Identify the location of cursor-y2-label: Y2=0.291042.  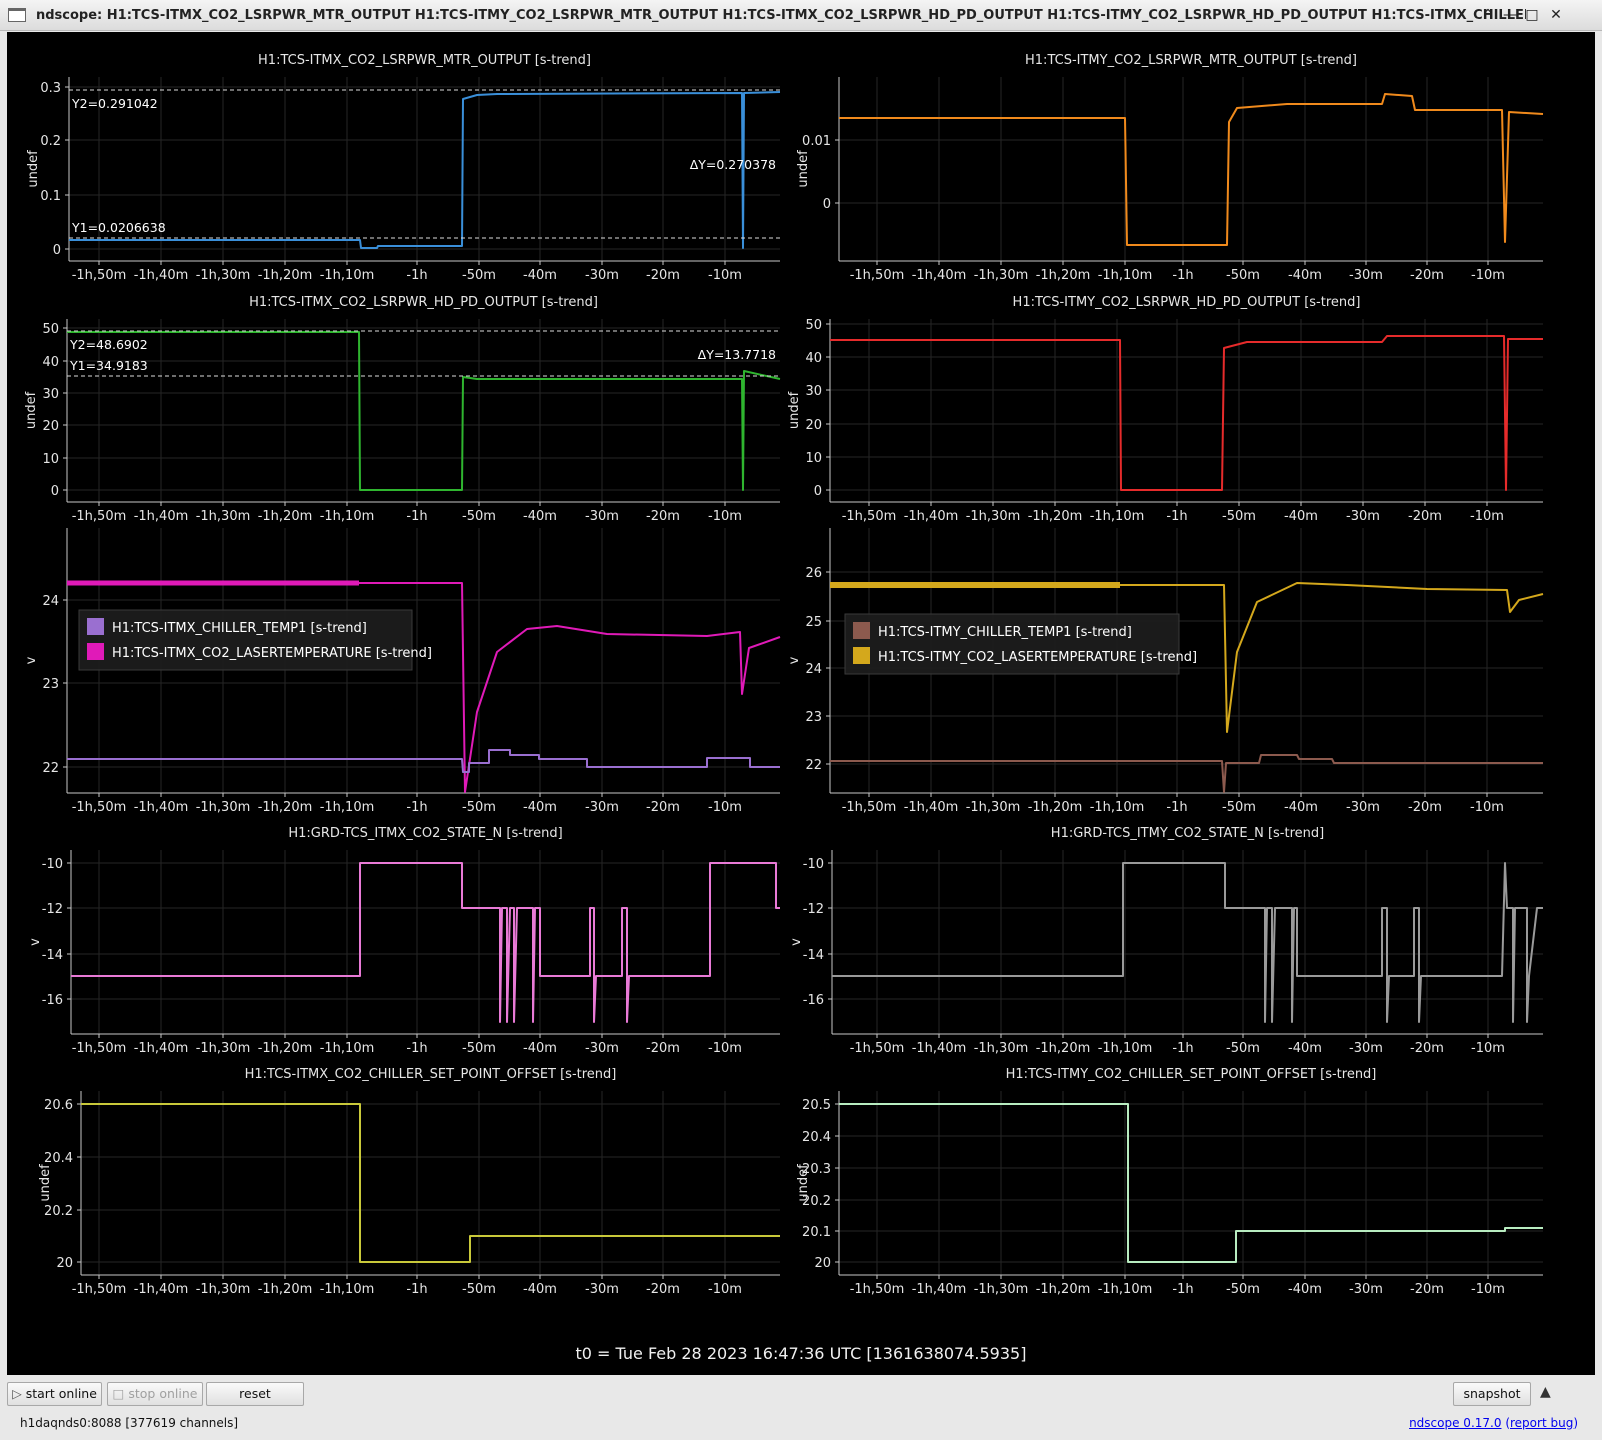
(114, 103).